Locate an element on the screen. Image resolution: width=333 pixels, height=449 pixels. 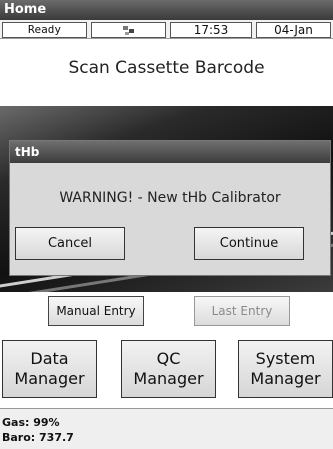
system-manager-label-1: System is located at coordinates (285, 358).